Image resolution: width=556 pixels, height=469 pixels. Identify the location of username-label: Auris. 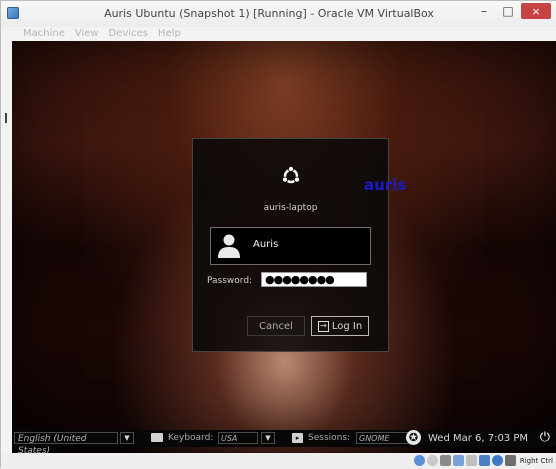
(266, 244).